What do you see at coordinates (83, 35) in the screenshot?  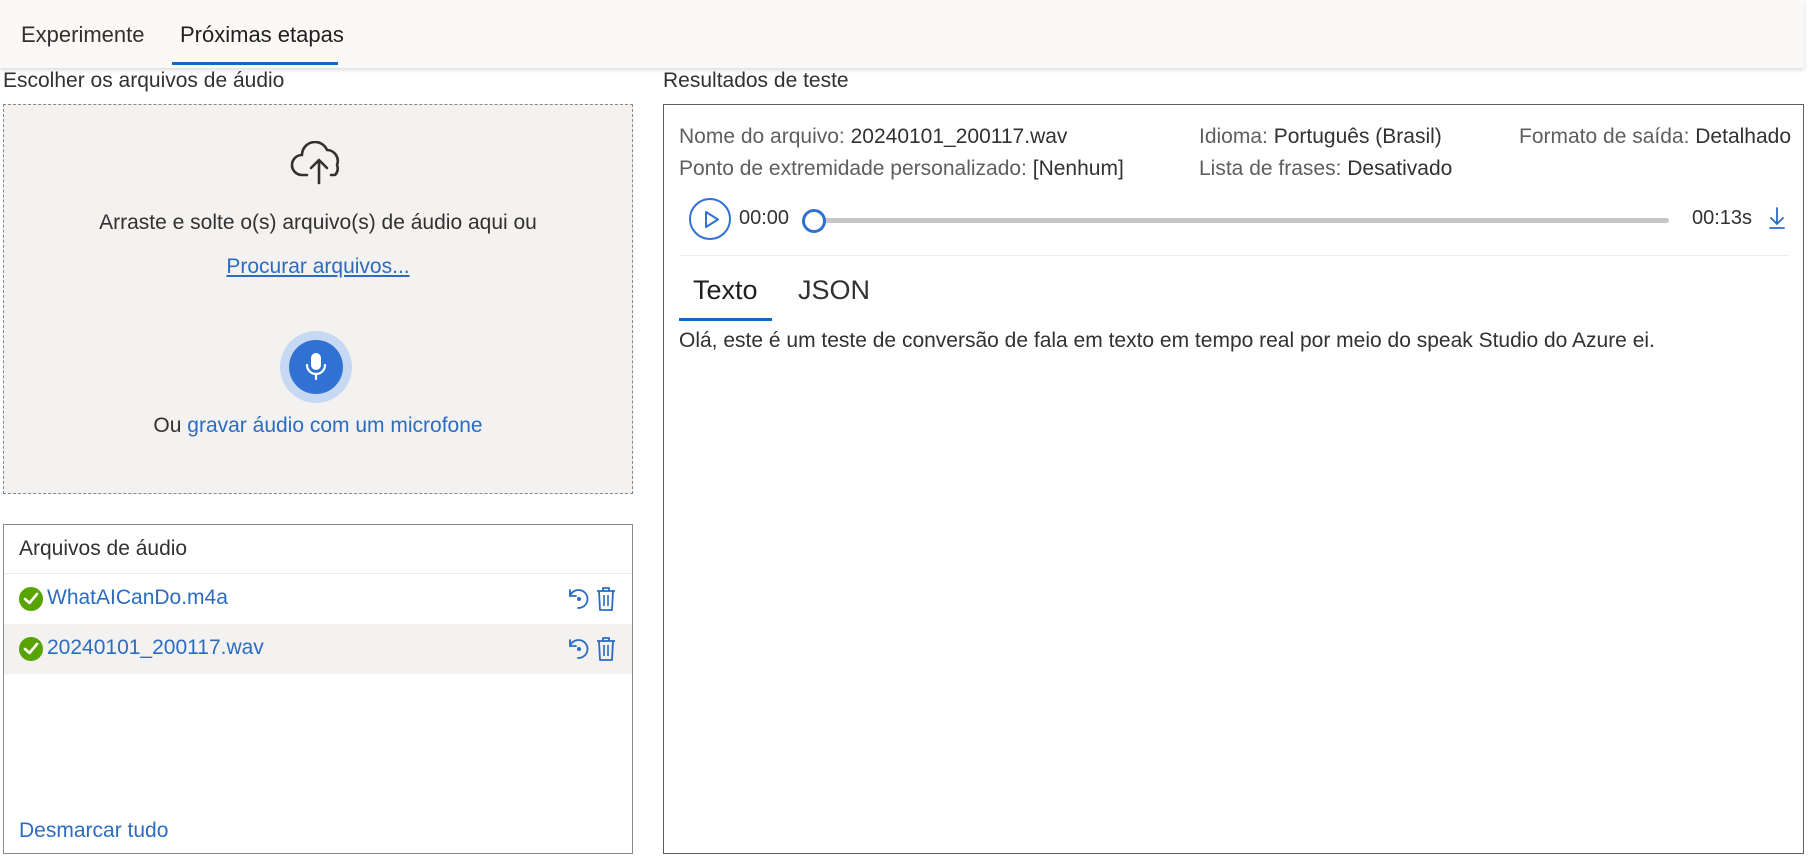 I see `tab-experimente: Experimente` at bounding box center [83, 35].